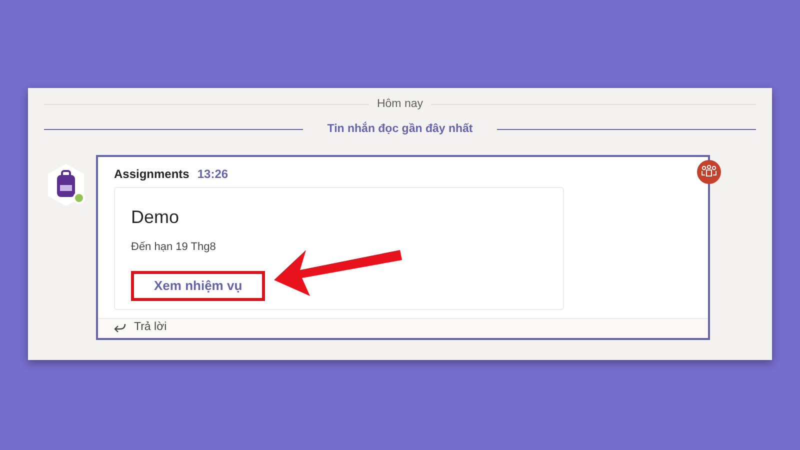 This screenshot has width=800, height=450. What do you see at coordinates (150, 328) in the screenshot?
I see `reply-link: Trả lời` at bounding box center [150, 328].